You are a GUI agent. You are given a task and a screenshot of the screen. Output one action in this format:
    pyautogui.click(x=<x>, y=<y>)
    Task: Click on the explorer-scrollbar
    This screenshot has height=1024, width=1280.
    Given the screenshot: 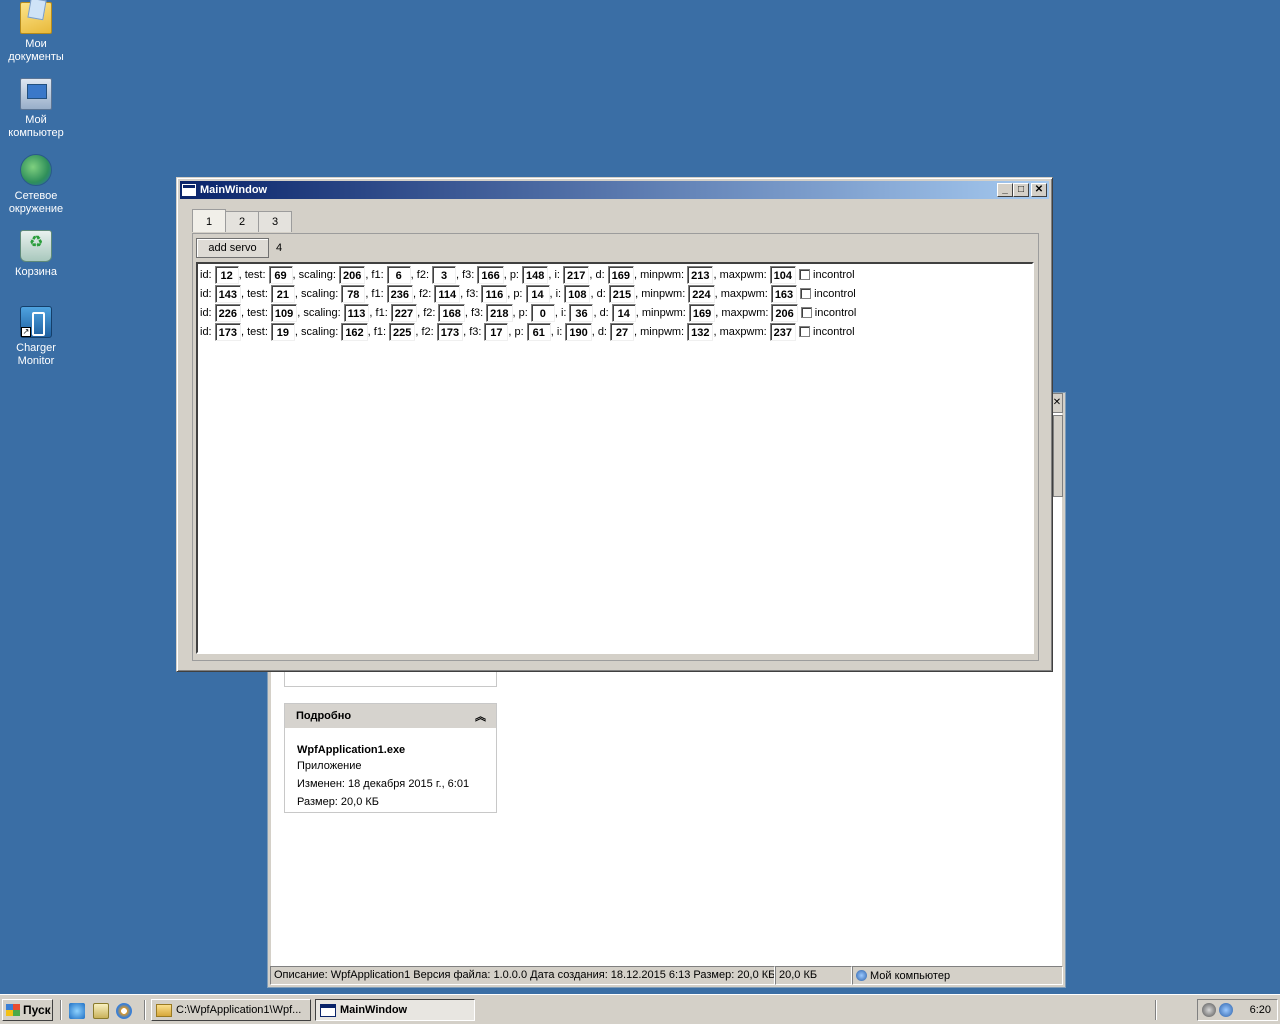 What is the action you would take?
    pyautogui.click(x=1058, y=456)
    